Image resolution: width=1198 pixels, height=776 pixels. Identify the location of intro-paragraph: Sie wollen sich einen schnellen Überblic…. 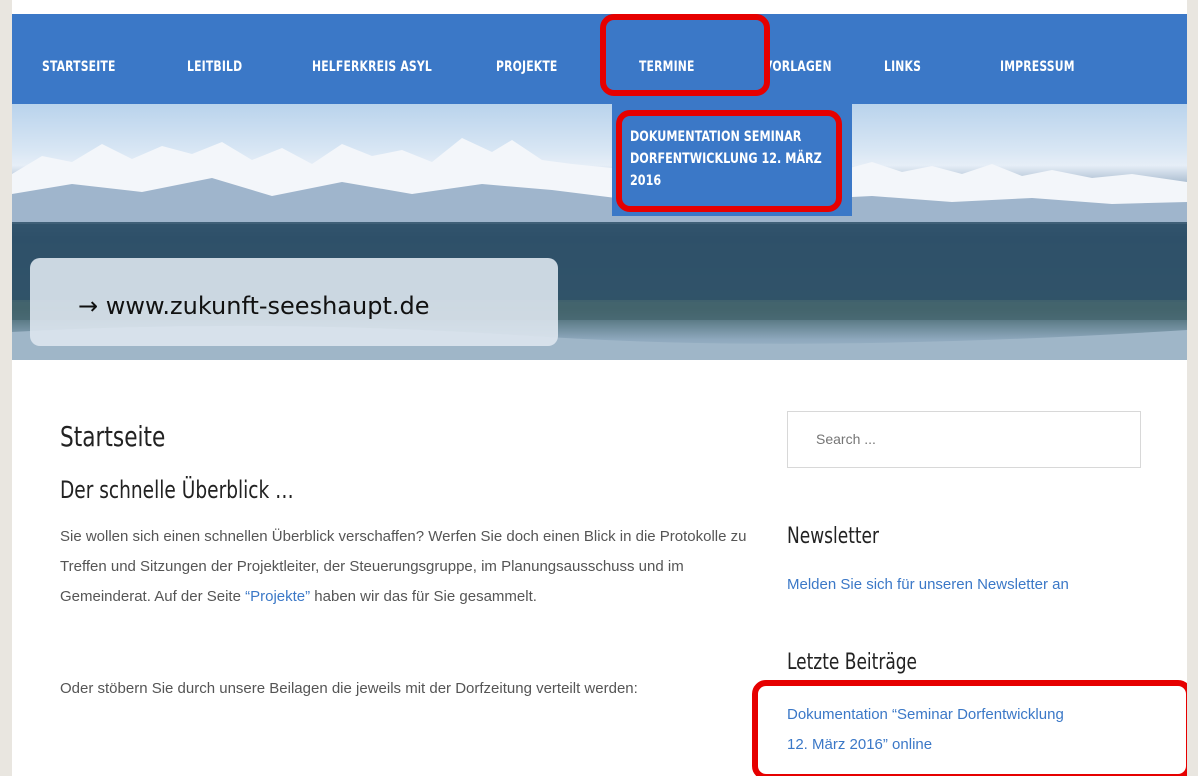
(405, 567).